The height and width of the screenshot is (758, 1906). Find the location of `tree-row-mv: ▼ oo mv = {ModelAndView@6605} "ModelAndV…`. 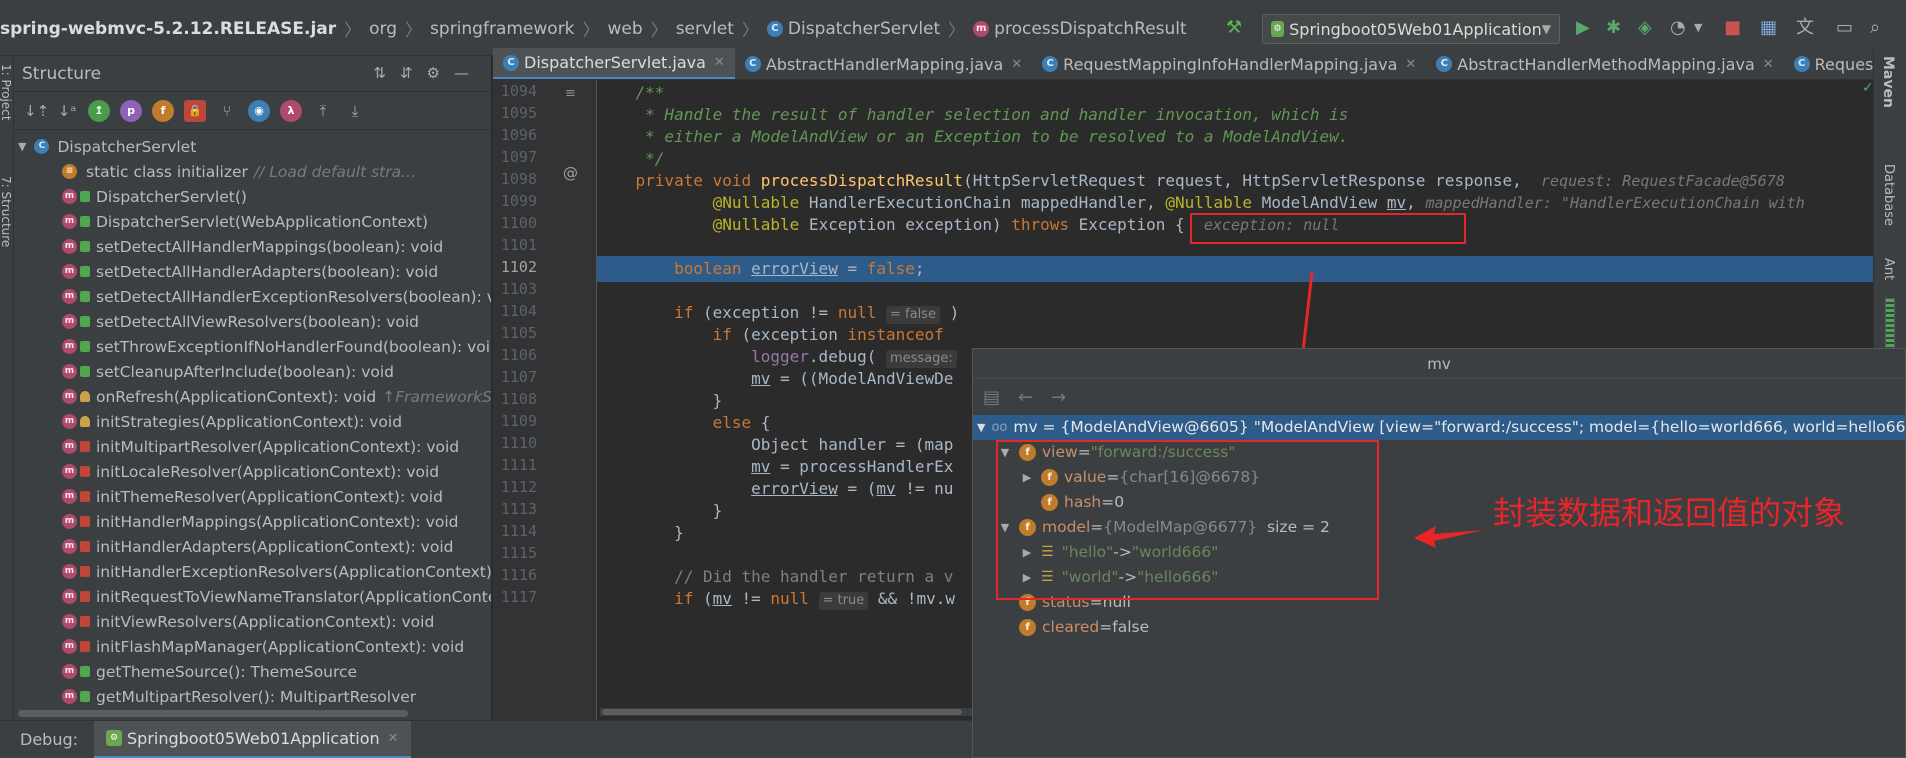

tree-row-mv: ▼ oo mv = {ModelAndView@6605} "ModelAndV… is located at coordinates (1439, 427).